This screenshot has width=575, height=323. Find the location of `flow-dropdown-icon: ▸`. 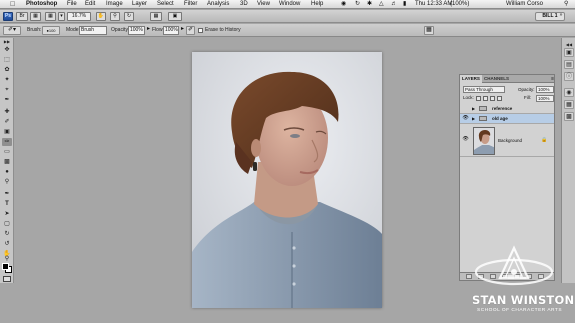

flow-dropdown-icon: ▸ is located at coordinates (182, 30).